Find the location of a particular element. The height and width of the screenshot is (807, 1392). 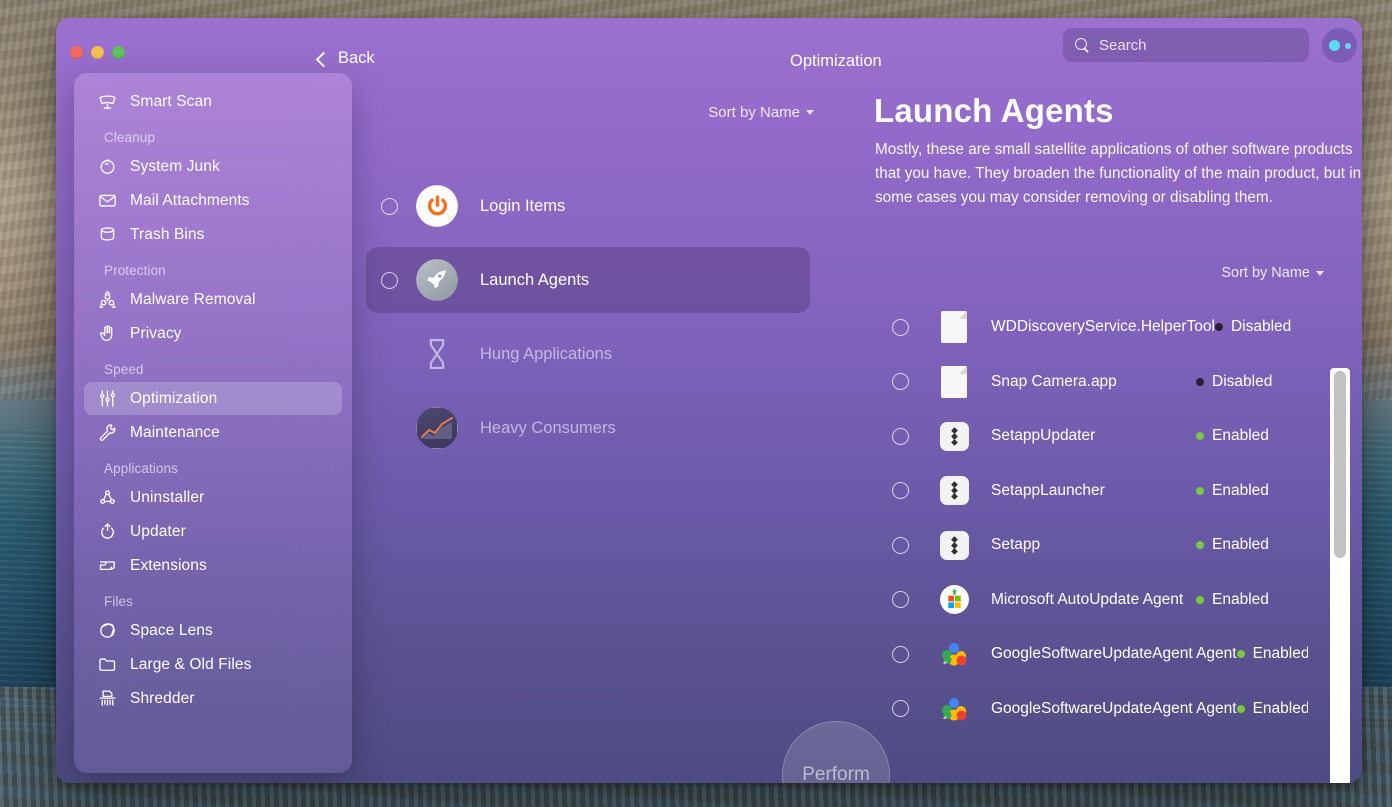

sidebar-group-label-speed: Speed is located at coordinates (124, 369).